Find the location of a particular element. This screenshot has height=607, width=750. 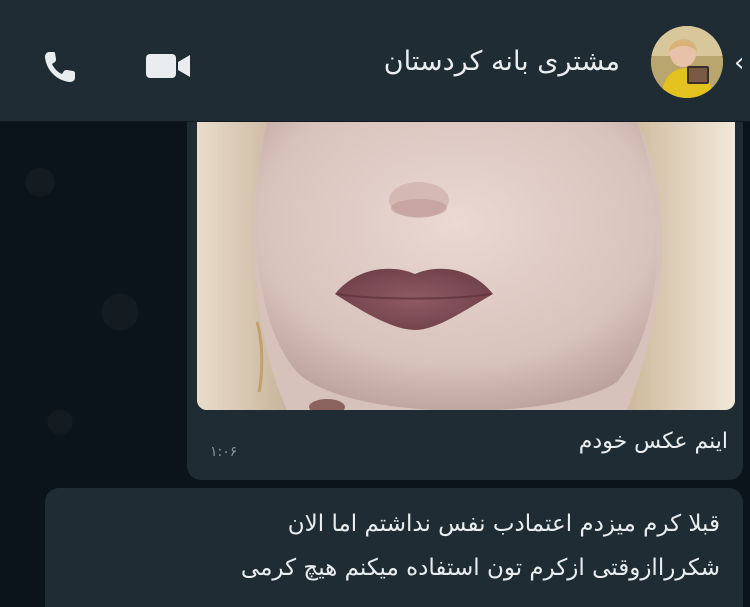

back-arrow-icon: ‹ is located at coordinates (742, 63).